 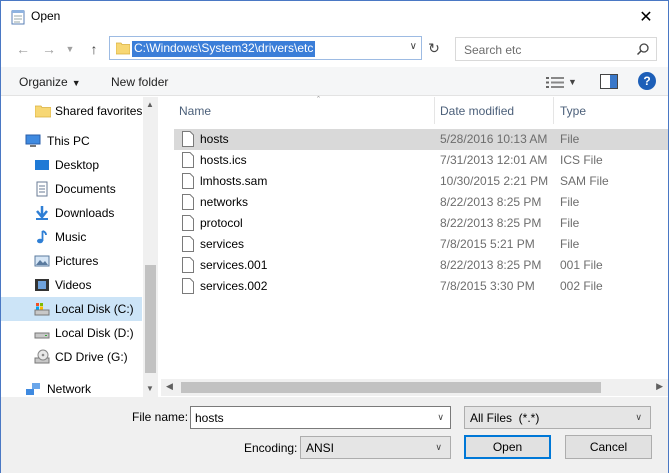 I want to click on scroll-down-icon: ▼, so click(x=150, y=388).